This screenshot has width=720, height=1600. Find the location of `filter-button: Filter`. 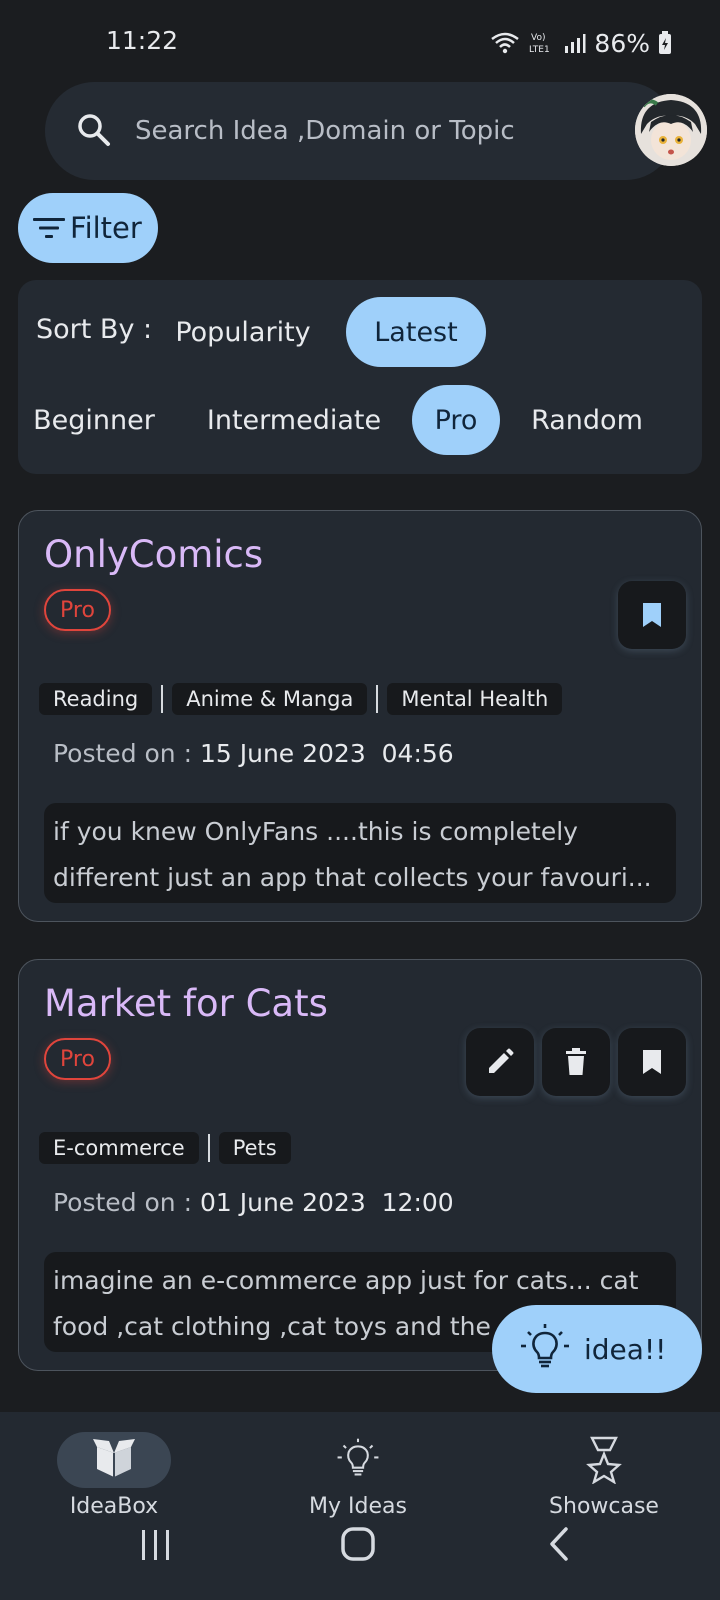

filter-button: Filter is located at coordinates (88, 228).